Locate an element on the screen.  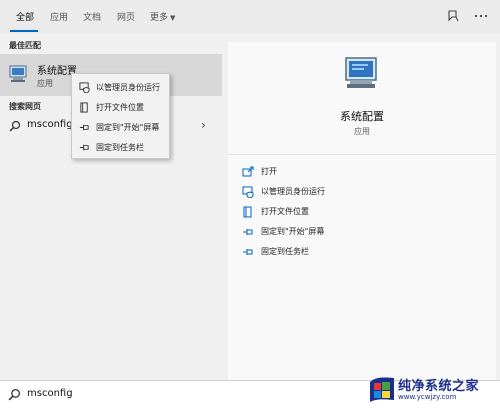
tab-all: 全部 is located at coordinates (25, 16).